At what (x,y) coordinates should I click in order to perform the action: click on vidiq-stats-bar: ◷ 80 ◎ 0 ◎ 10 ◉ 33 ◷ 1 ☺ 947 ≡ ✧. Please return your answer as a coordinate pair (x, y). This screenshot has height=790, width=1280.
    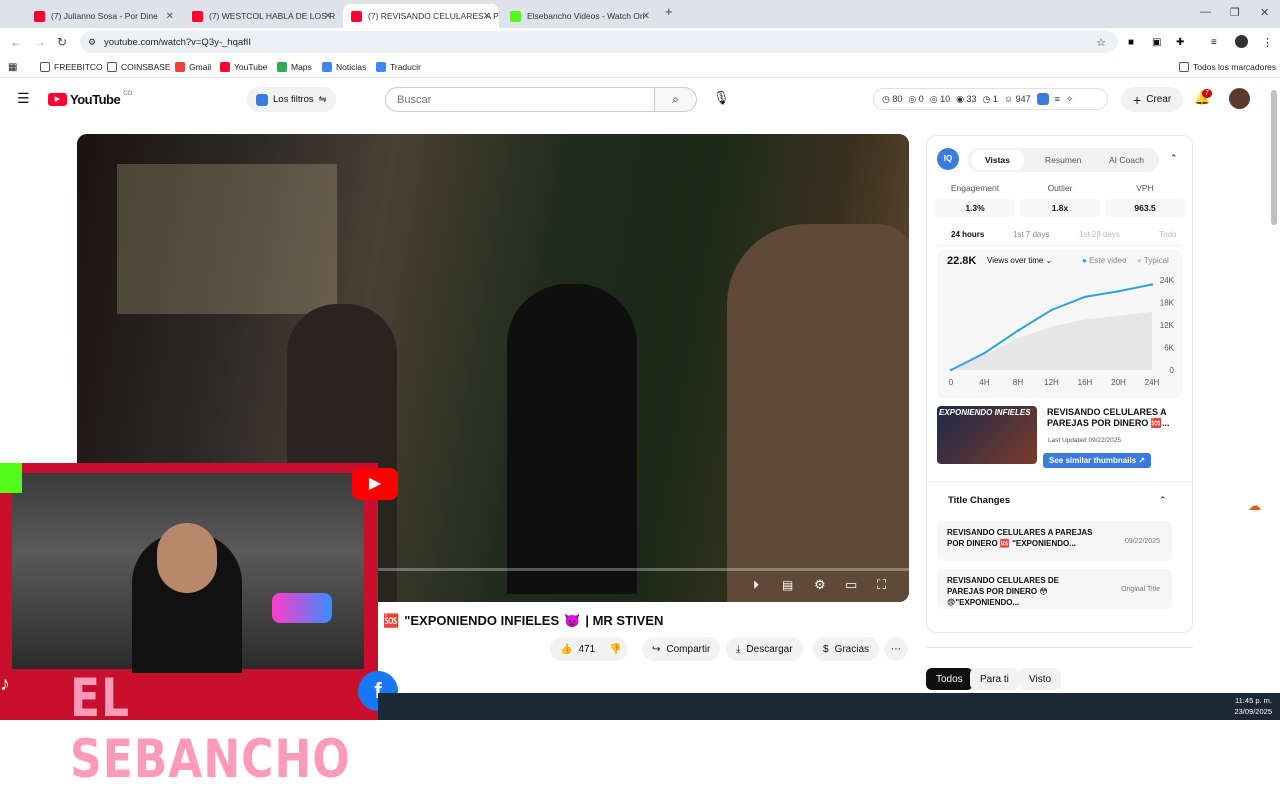
    Looking at the image, I should click on (990, 99).